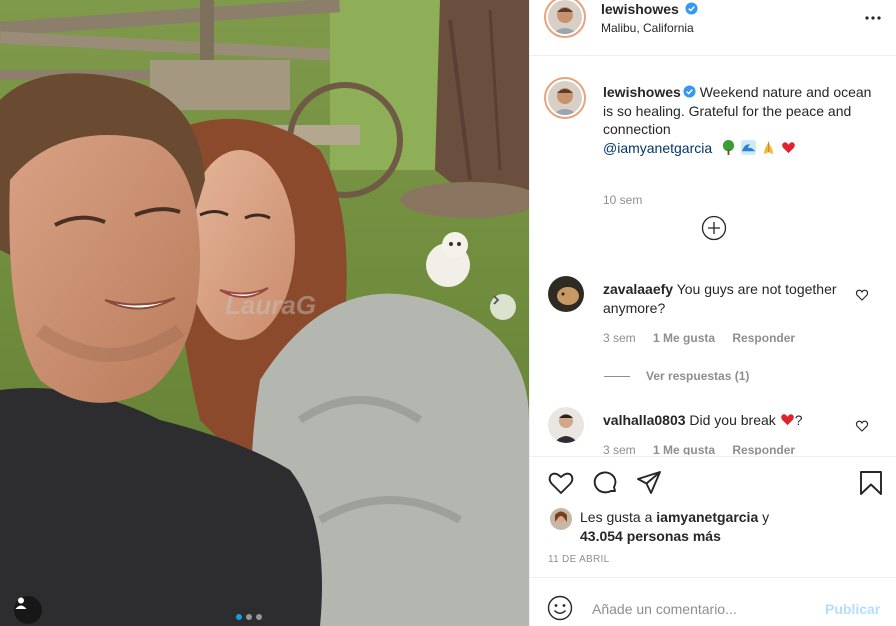 The width and height of the screenshot is (896, 626). I want to click on comment-text: valhalla0803 Did you break ?, so click(723, 420).